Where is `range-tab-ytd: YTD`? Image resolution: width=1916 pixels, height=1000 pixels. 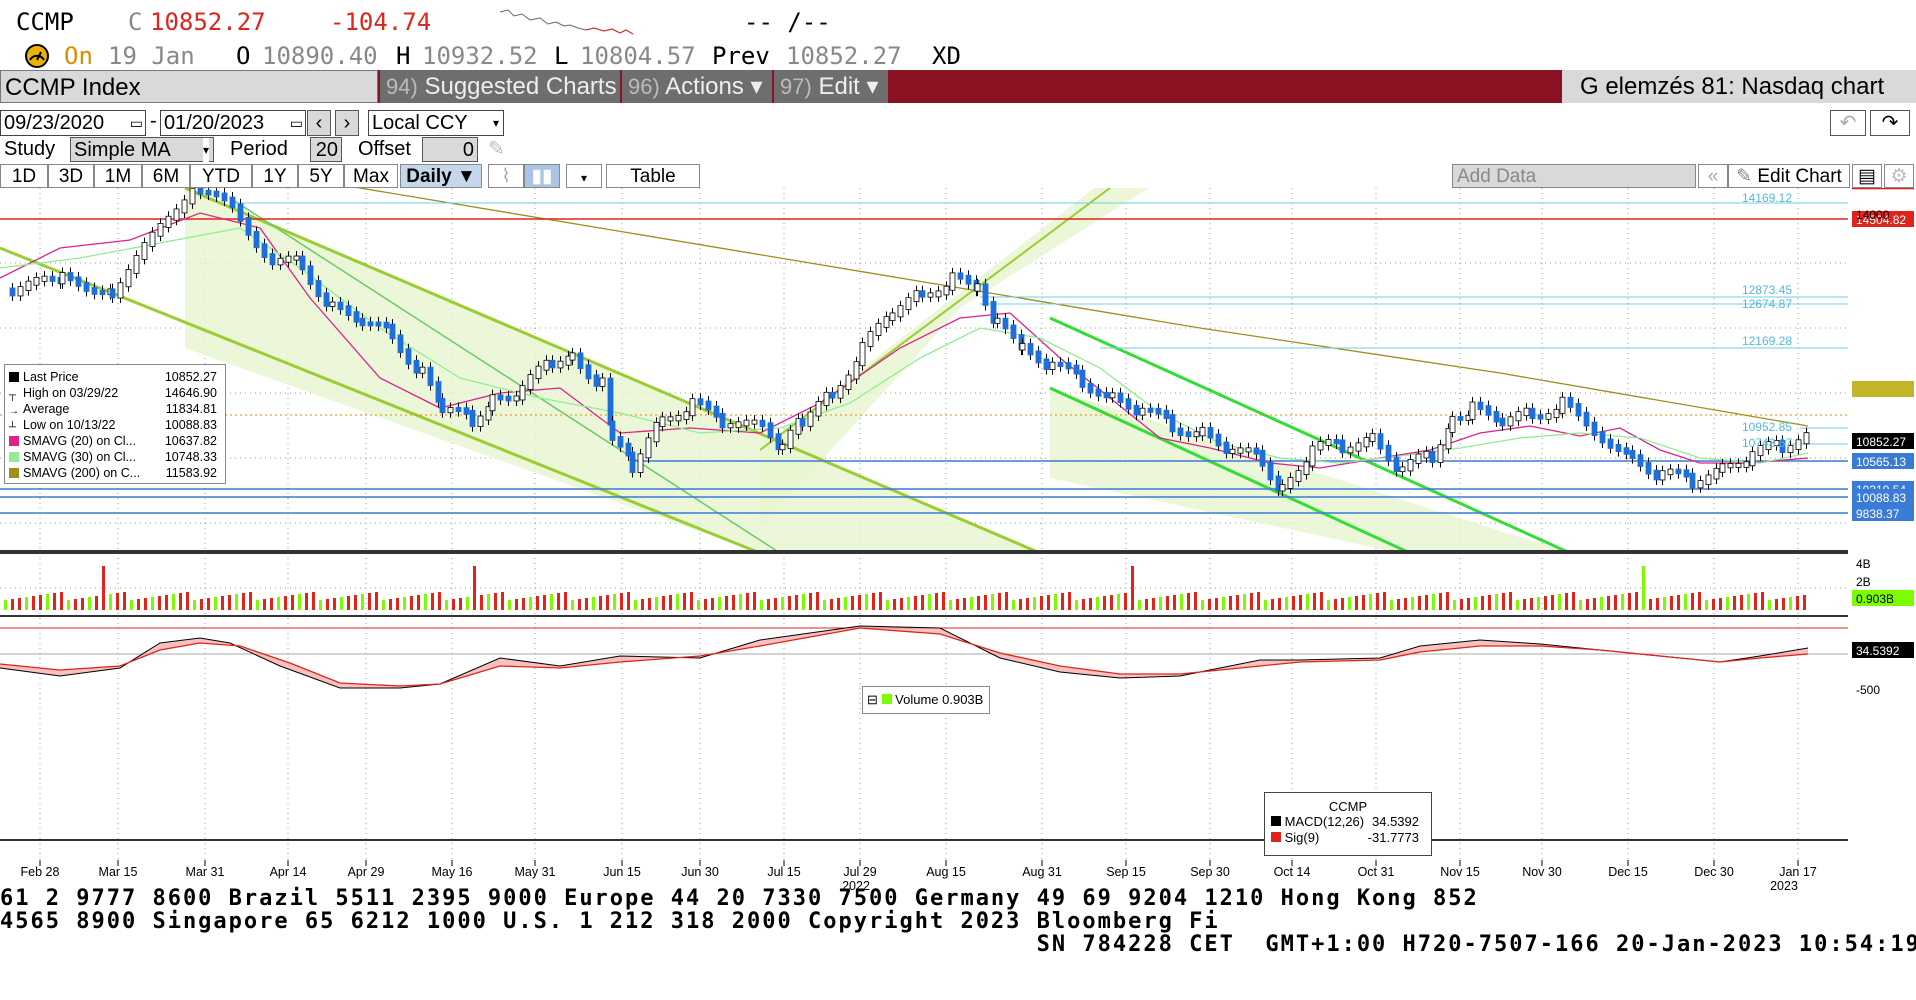 range-tab-ytd: YTD is located at coordinates (221, 176).